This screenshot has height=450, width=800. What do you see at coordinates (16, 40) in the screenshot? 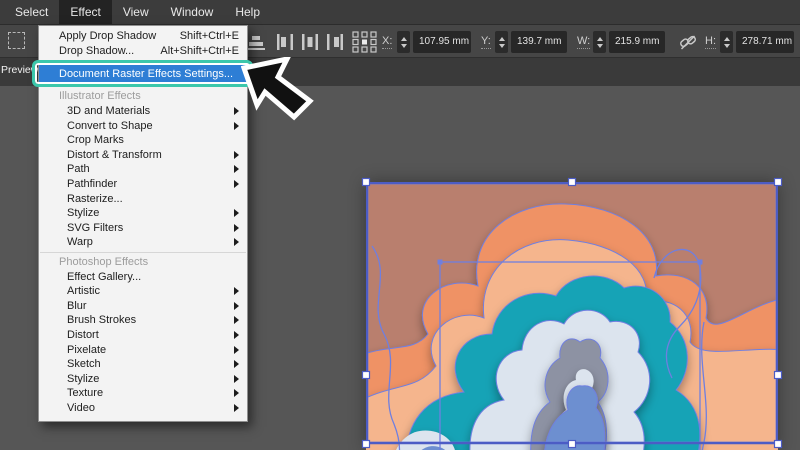
I see `dashed-bounding-box-icon` at bounding box center [16, 40].